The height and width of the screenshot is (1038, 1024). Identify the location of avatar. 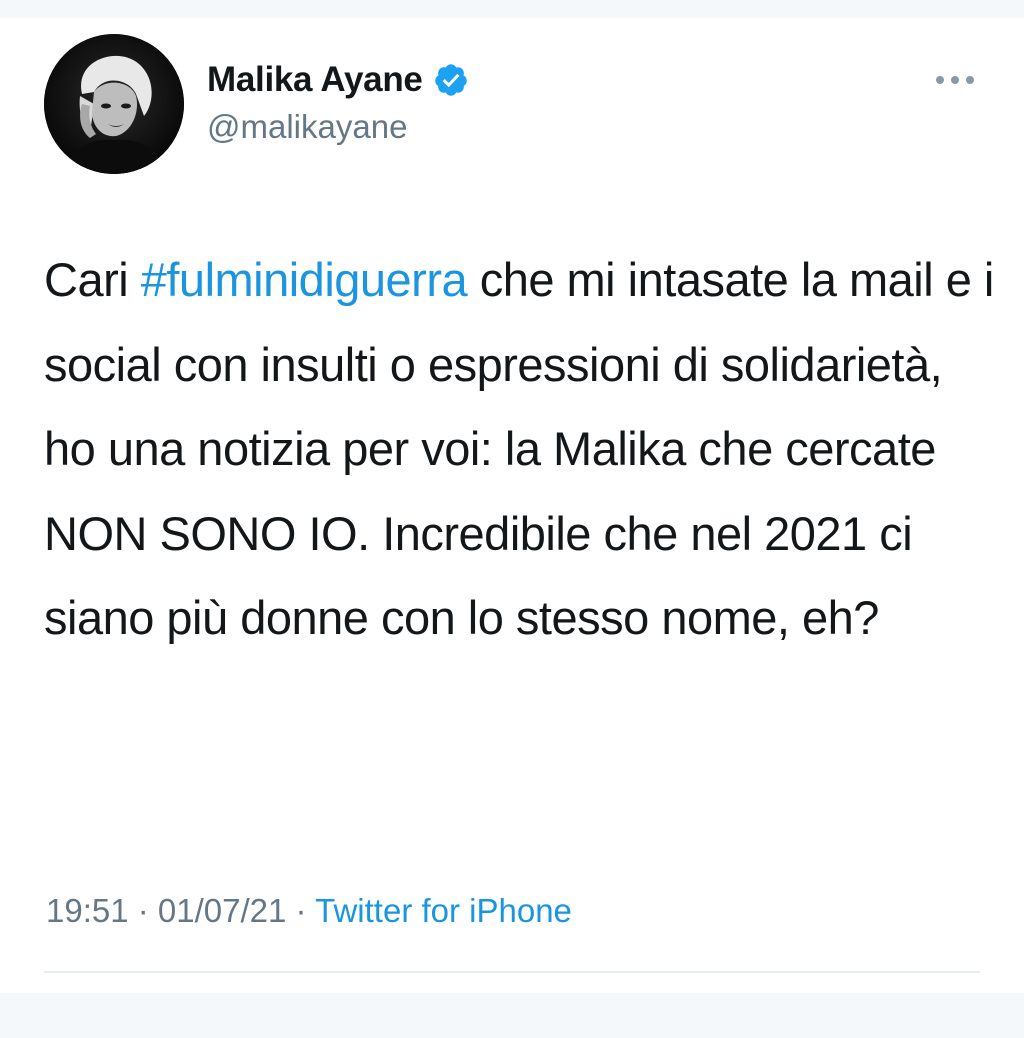
(114, 104).